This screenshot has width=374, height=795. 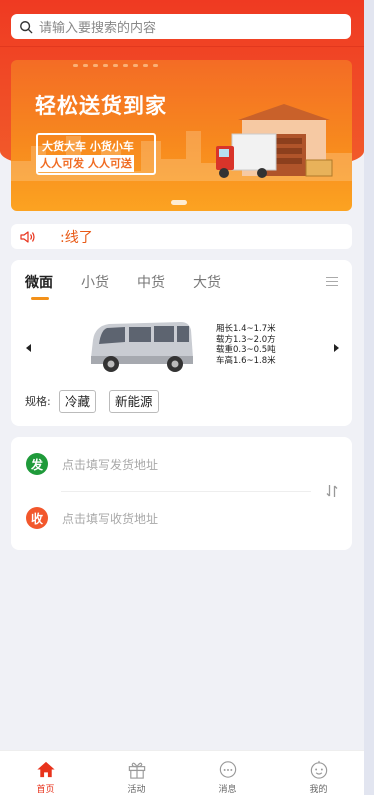 What do you see at coordinates (115, 65) in the screenshot?
I see `banner-dots` at bounding box center [115, 65].